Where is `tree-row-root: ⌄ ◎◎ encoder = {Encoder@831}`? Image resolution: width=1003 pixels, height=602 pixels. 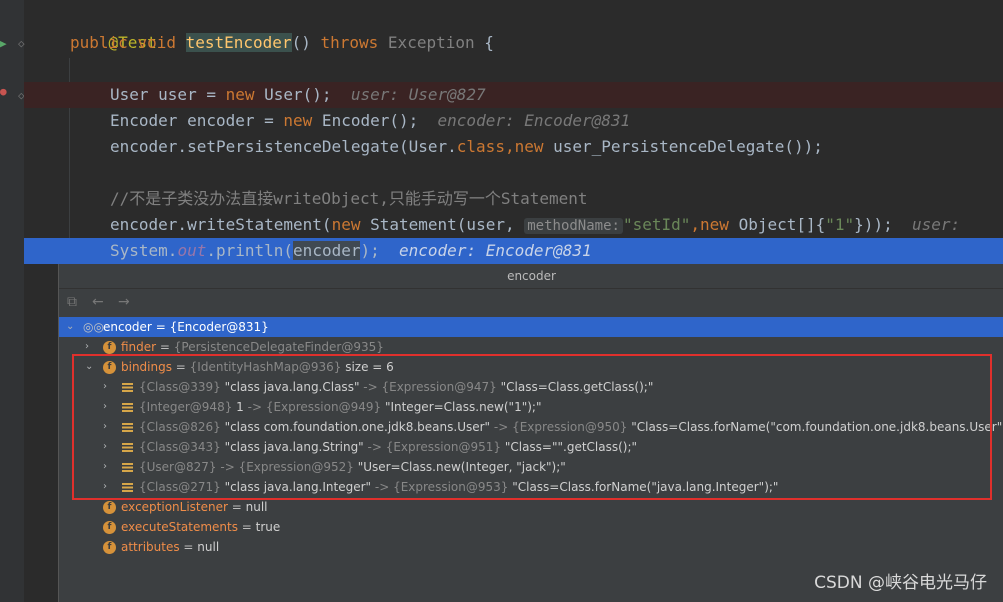 tree-row-root: ⌄ ◎◎ encoder = {Encoder@831} is located at coordinates (531, 327).